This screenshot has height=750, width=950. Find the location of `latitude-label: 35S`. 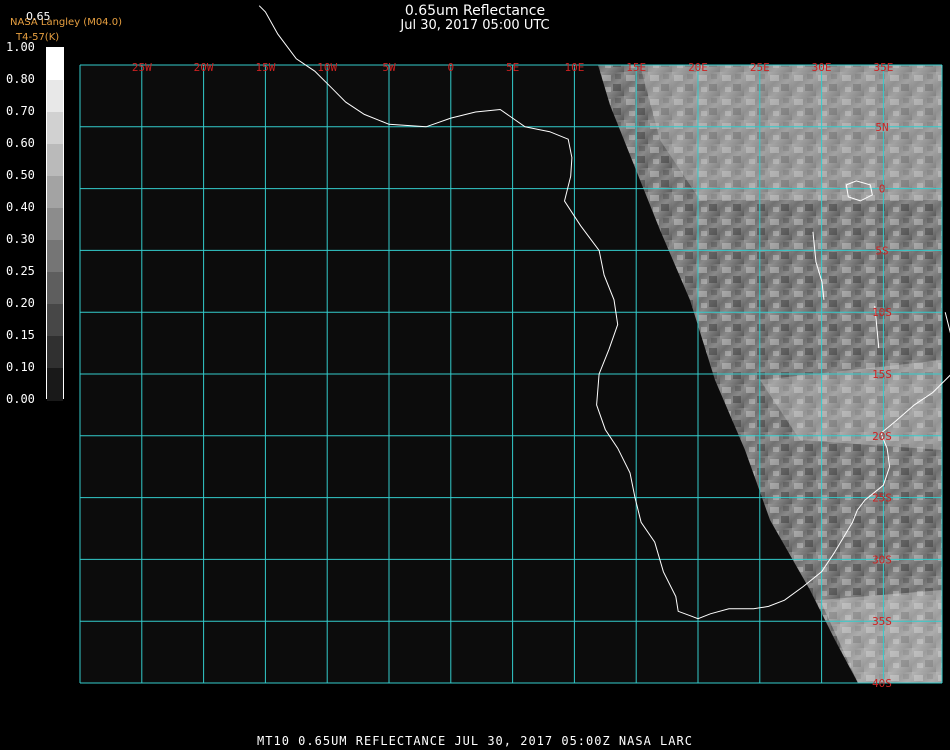

latitude-label: 35S is located at coordinates (882, 621).